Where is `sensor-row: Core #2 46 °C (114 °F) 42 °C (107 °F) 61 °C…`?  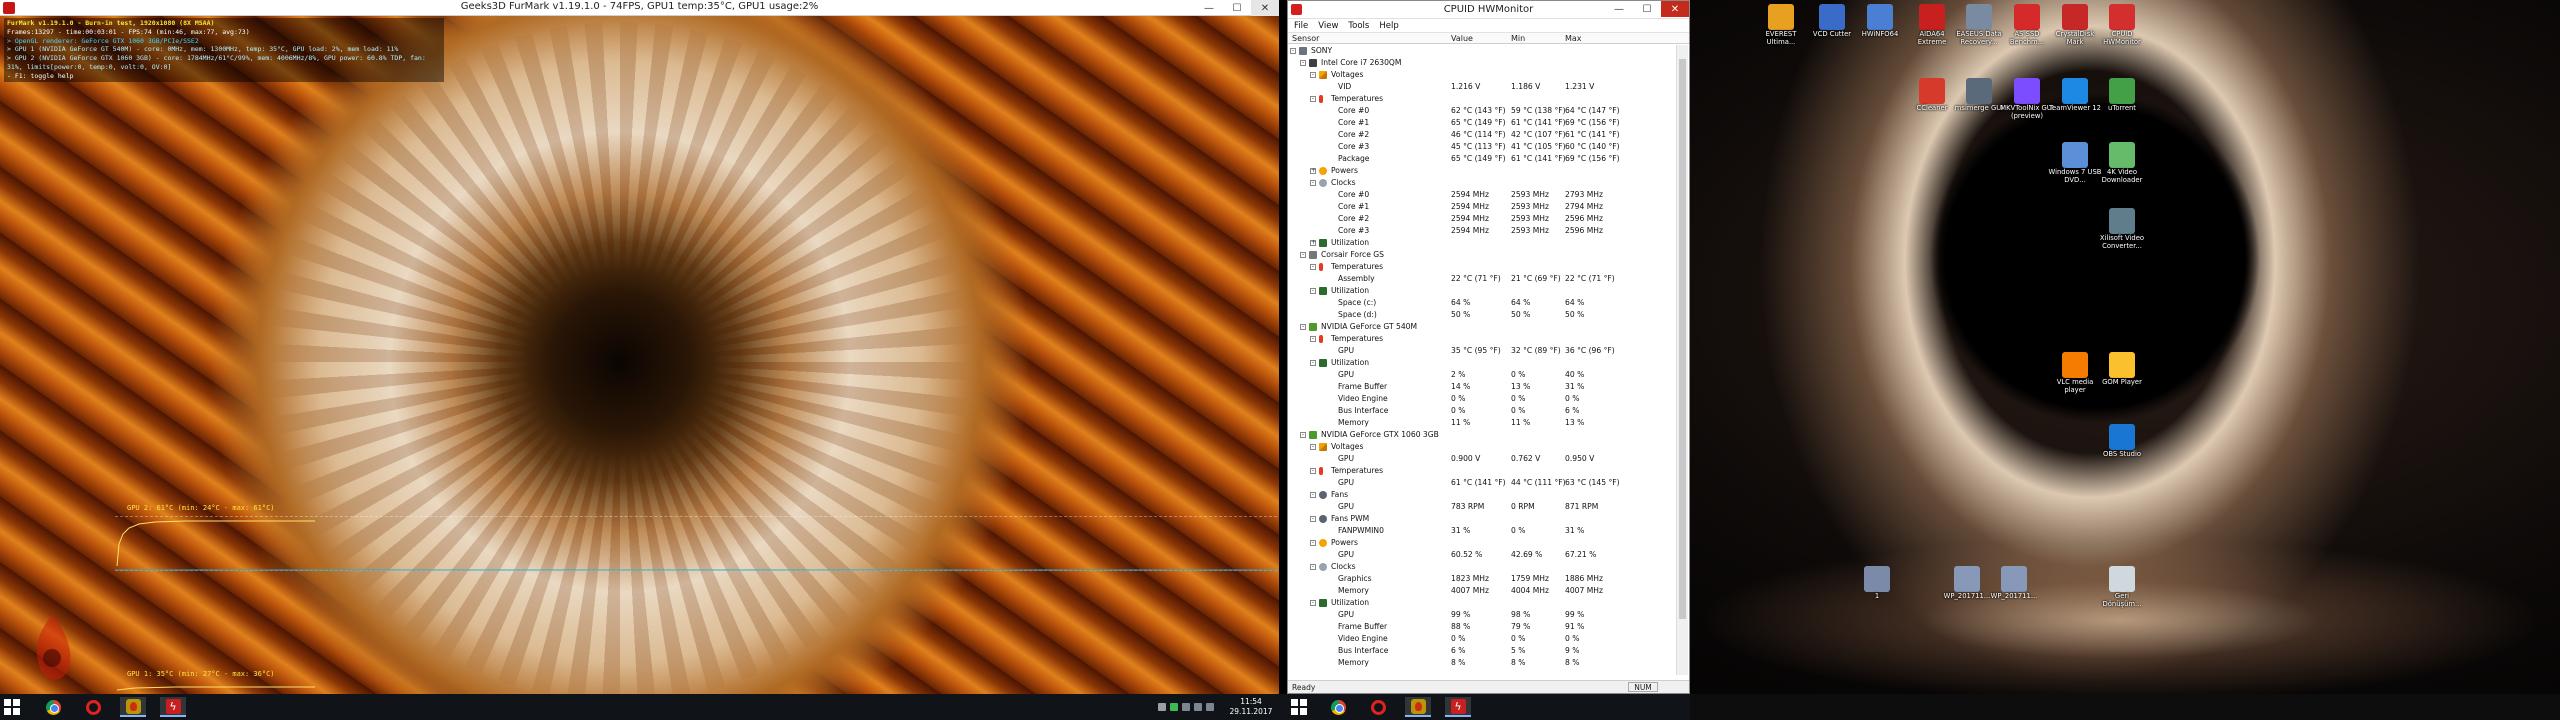 sensor-row: Core #2 46 °C (114 °F) 42 °C (107 °F) 61 °C… is located at coordinates (1482, 135).